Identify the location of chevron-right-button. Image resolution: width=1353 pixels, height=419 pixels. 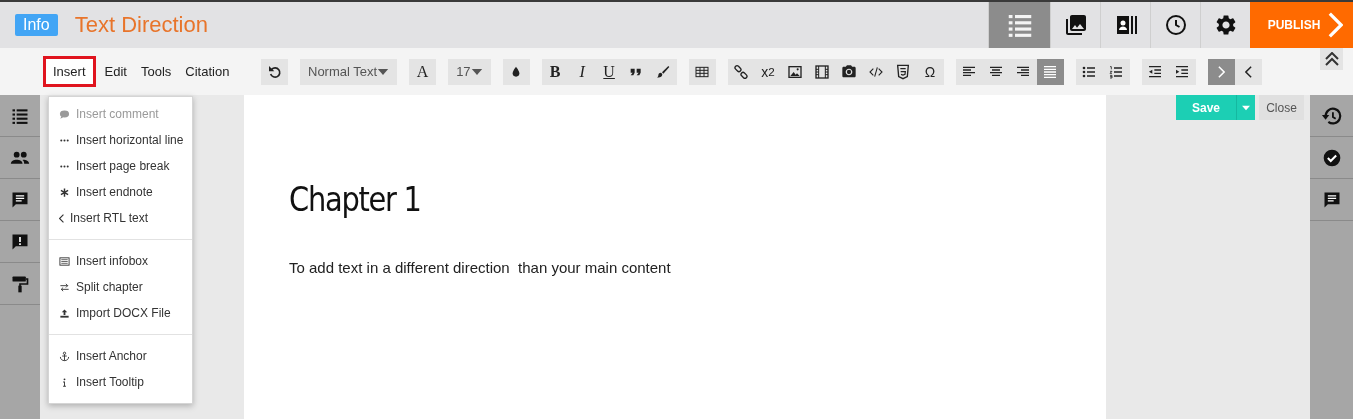
(1221, 71).